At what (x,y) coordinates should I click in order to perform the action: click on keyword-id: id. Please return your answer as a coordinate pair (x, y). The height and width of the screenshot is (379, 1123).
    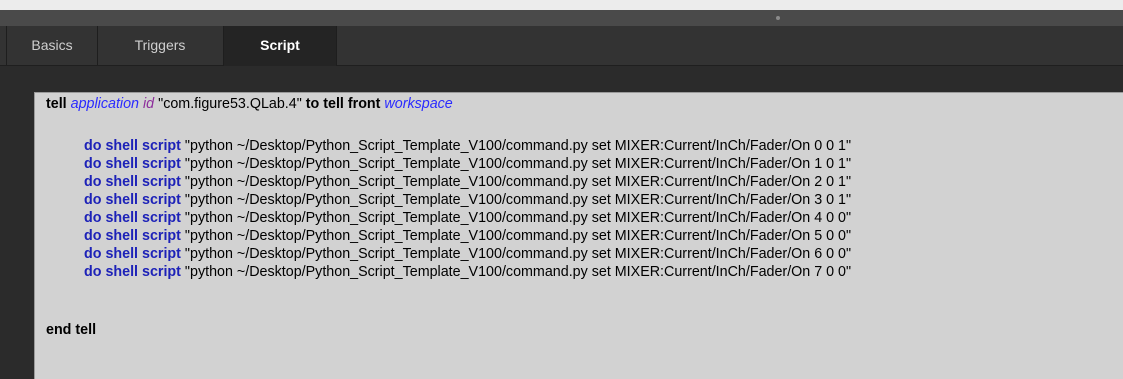
    Looking at the image, I should click on (149, 104).